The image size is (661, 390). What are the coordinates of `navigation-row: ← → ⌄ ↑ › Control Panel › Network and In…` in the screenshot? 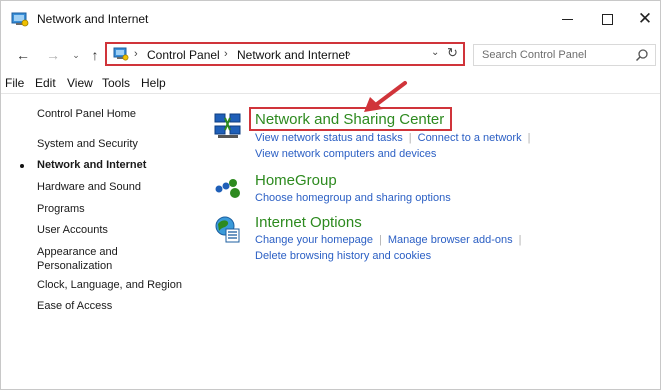 It's located at (330, 56).